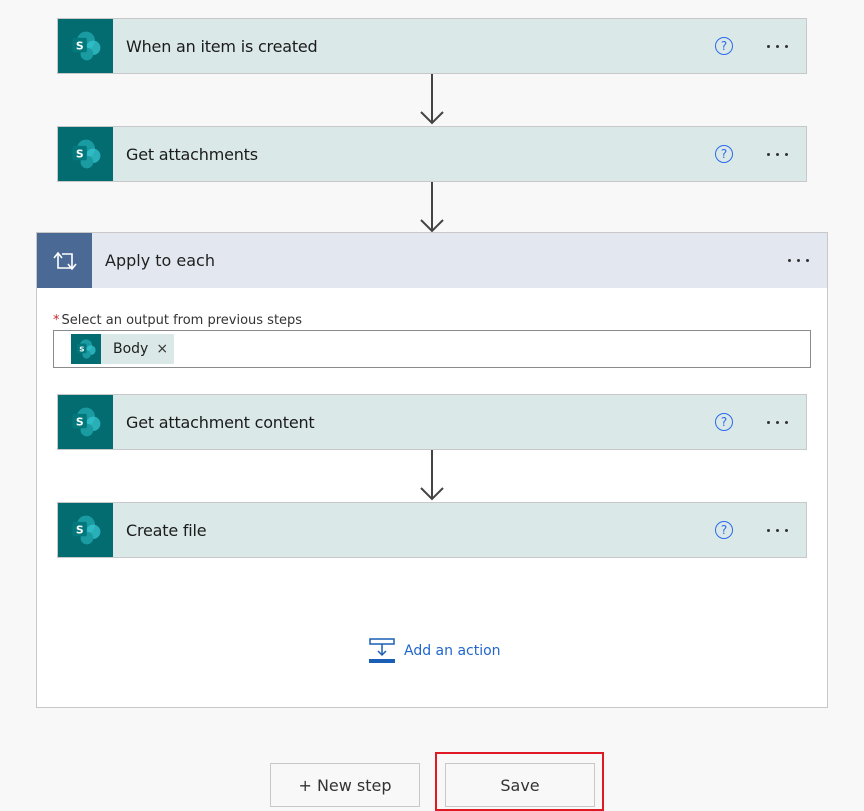 Image resolution: width=864 pixels, height=811 pixels. I want to click on step-card-create-file: Create file ?, so click(432, 530).